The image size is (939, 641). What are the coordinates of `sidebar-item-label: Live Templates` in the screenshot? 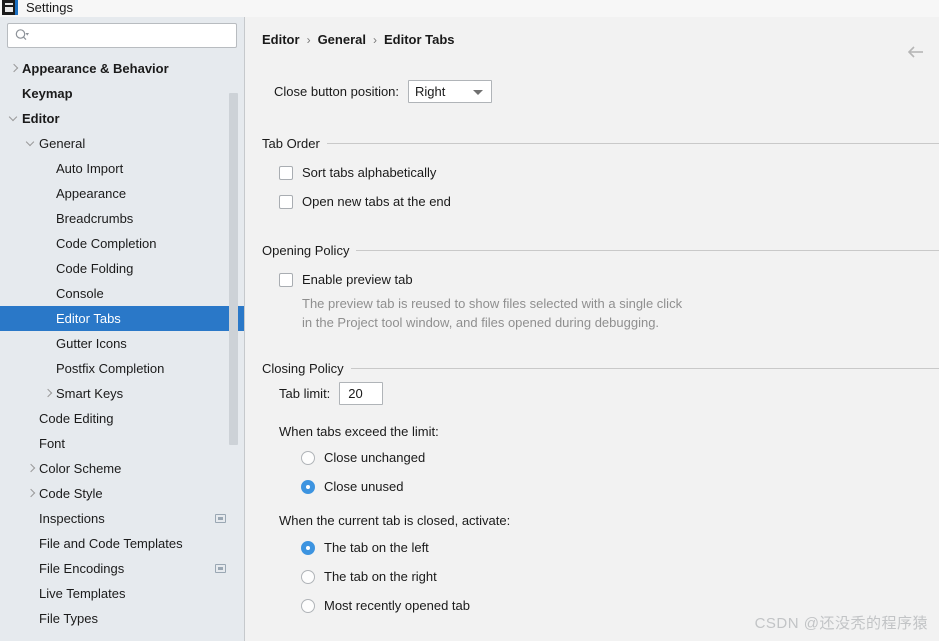 It's located at (82, 593).